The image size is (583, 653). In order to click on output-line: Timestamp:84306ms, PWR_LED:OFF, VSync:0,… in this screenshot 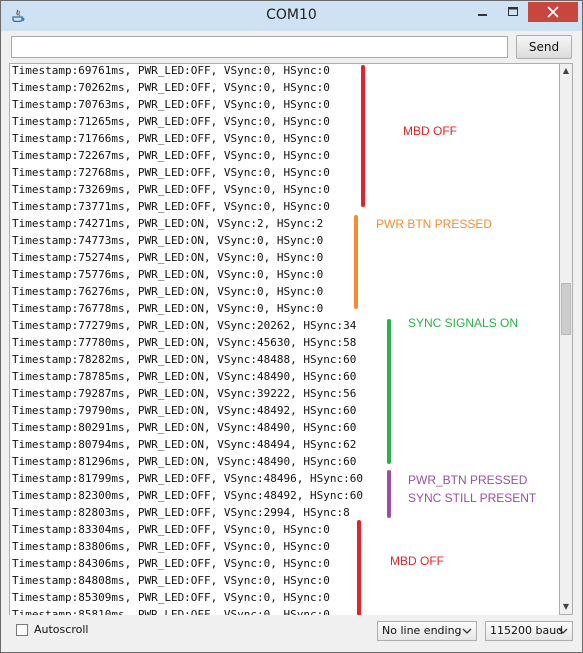, I will do `click(171, 563)`.